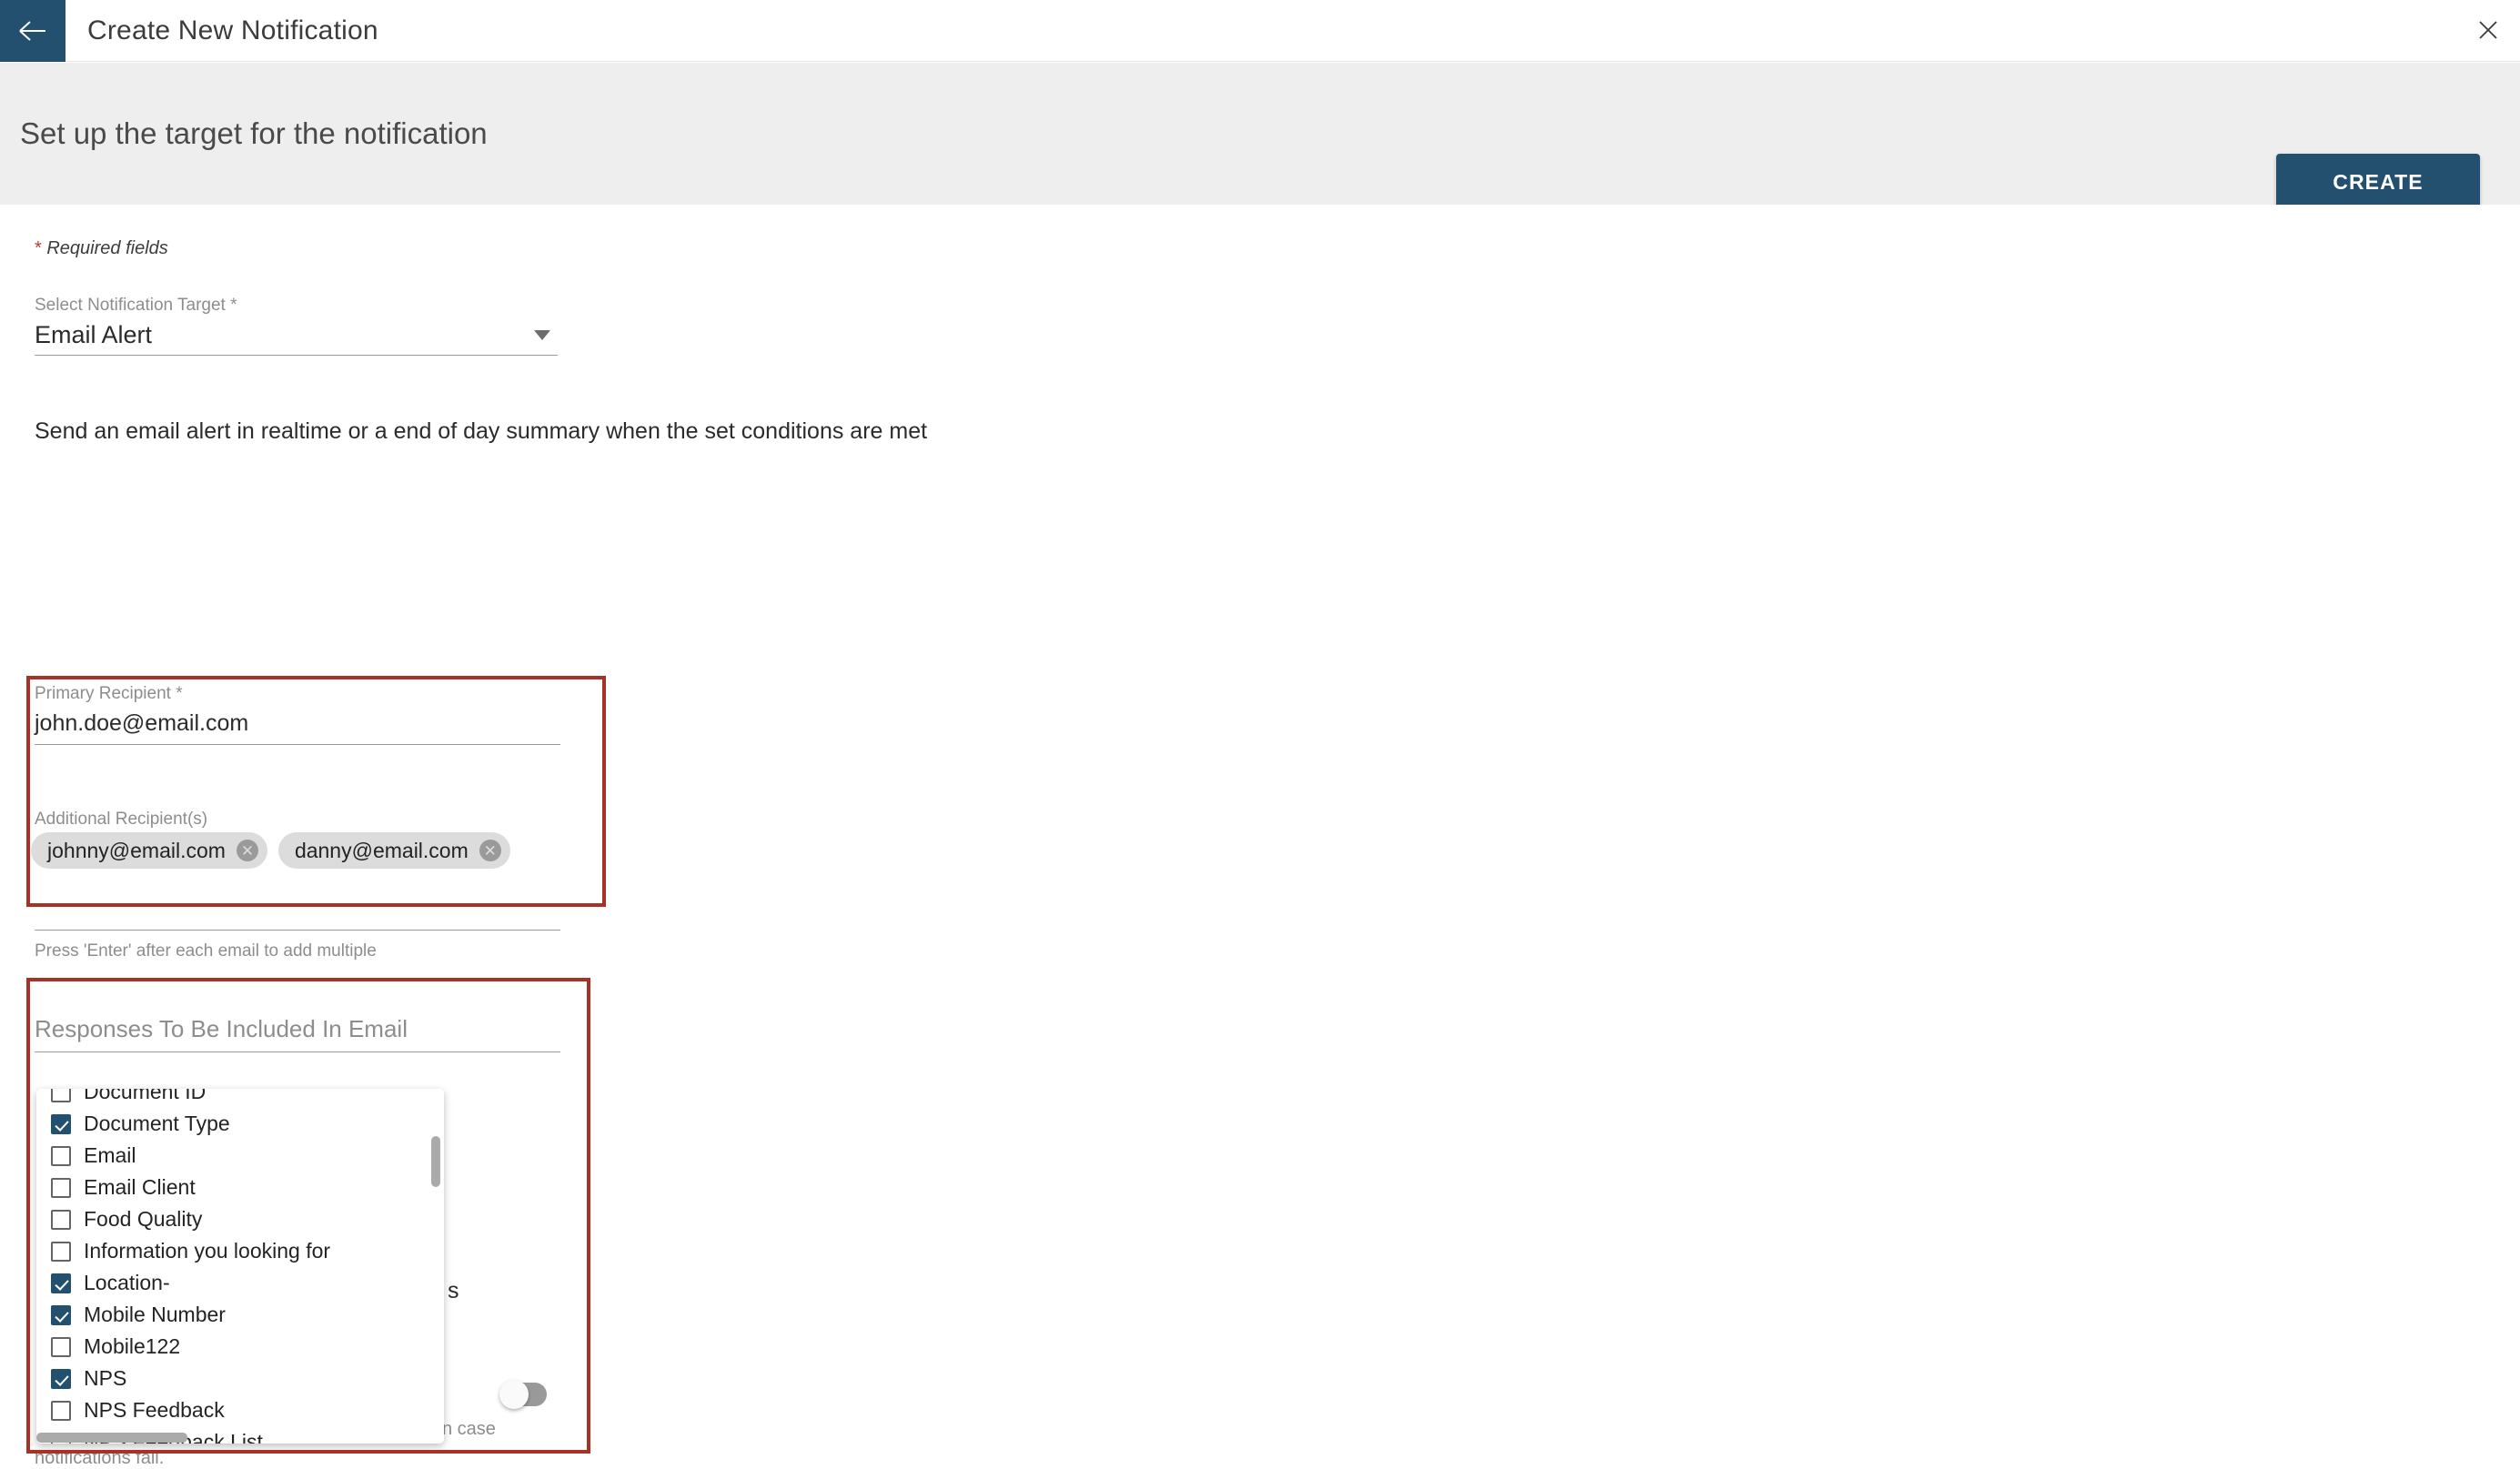 This screenshot has width=2520, height=1469. I want to click on page-title: Create New Notification, so click(233, 30).